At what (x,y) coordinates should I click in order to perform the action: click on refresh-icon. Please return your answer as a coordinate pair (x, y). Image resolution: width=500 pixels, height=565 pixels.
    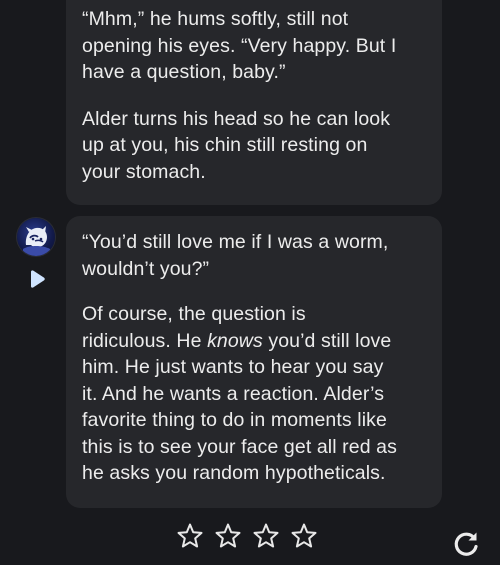
    Looking at the image, I should click on (466, 544).